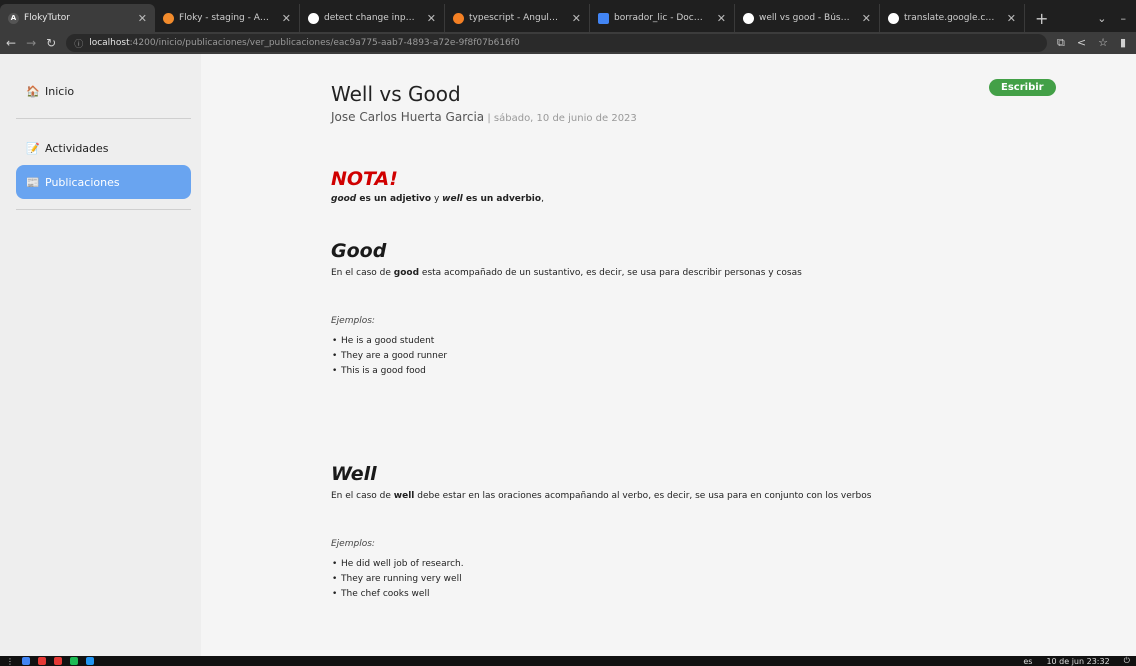 The height and width of the screenshot is (666, 1136). I want to click on list-item: This is a good food, so click(733, 373).